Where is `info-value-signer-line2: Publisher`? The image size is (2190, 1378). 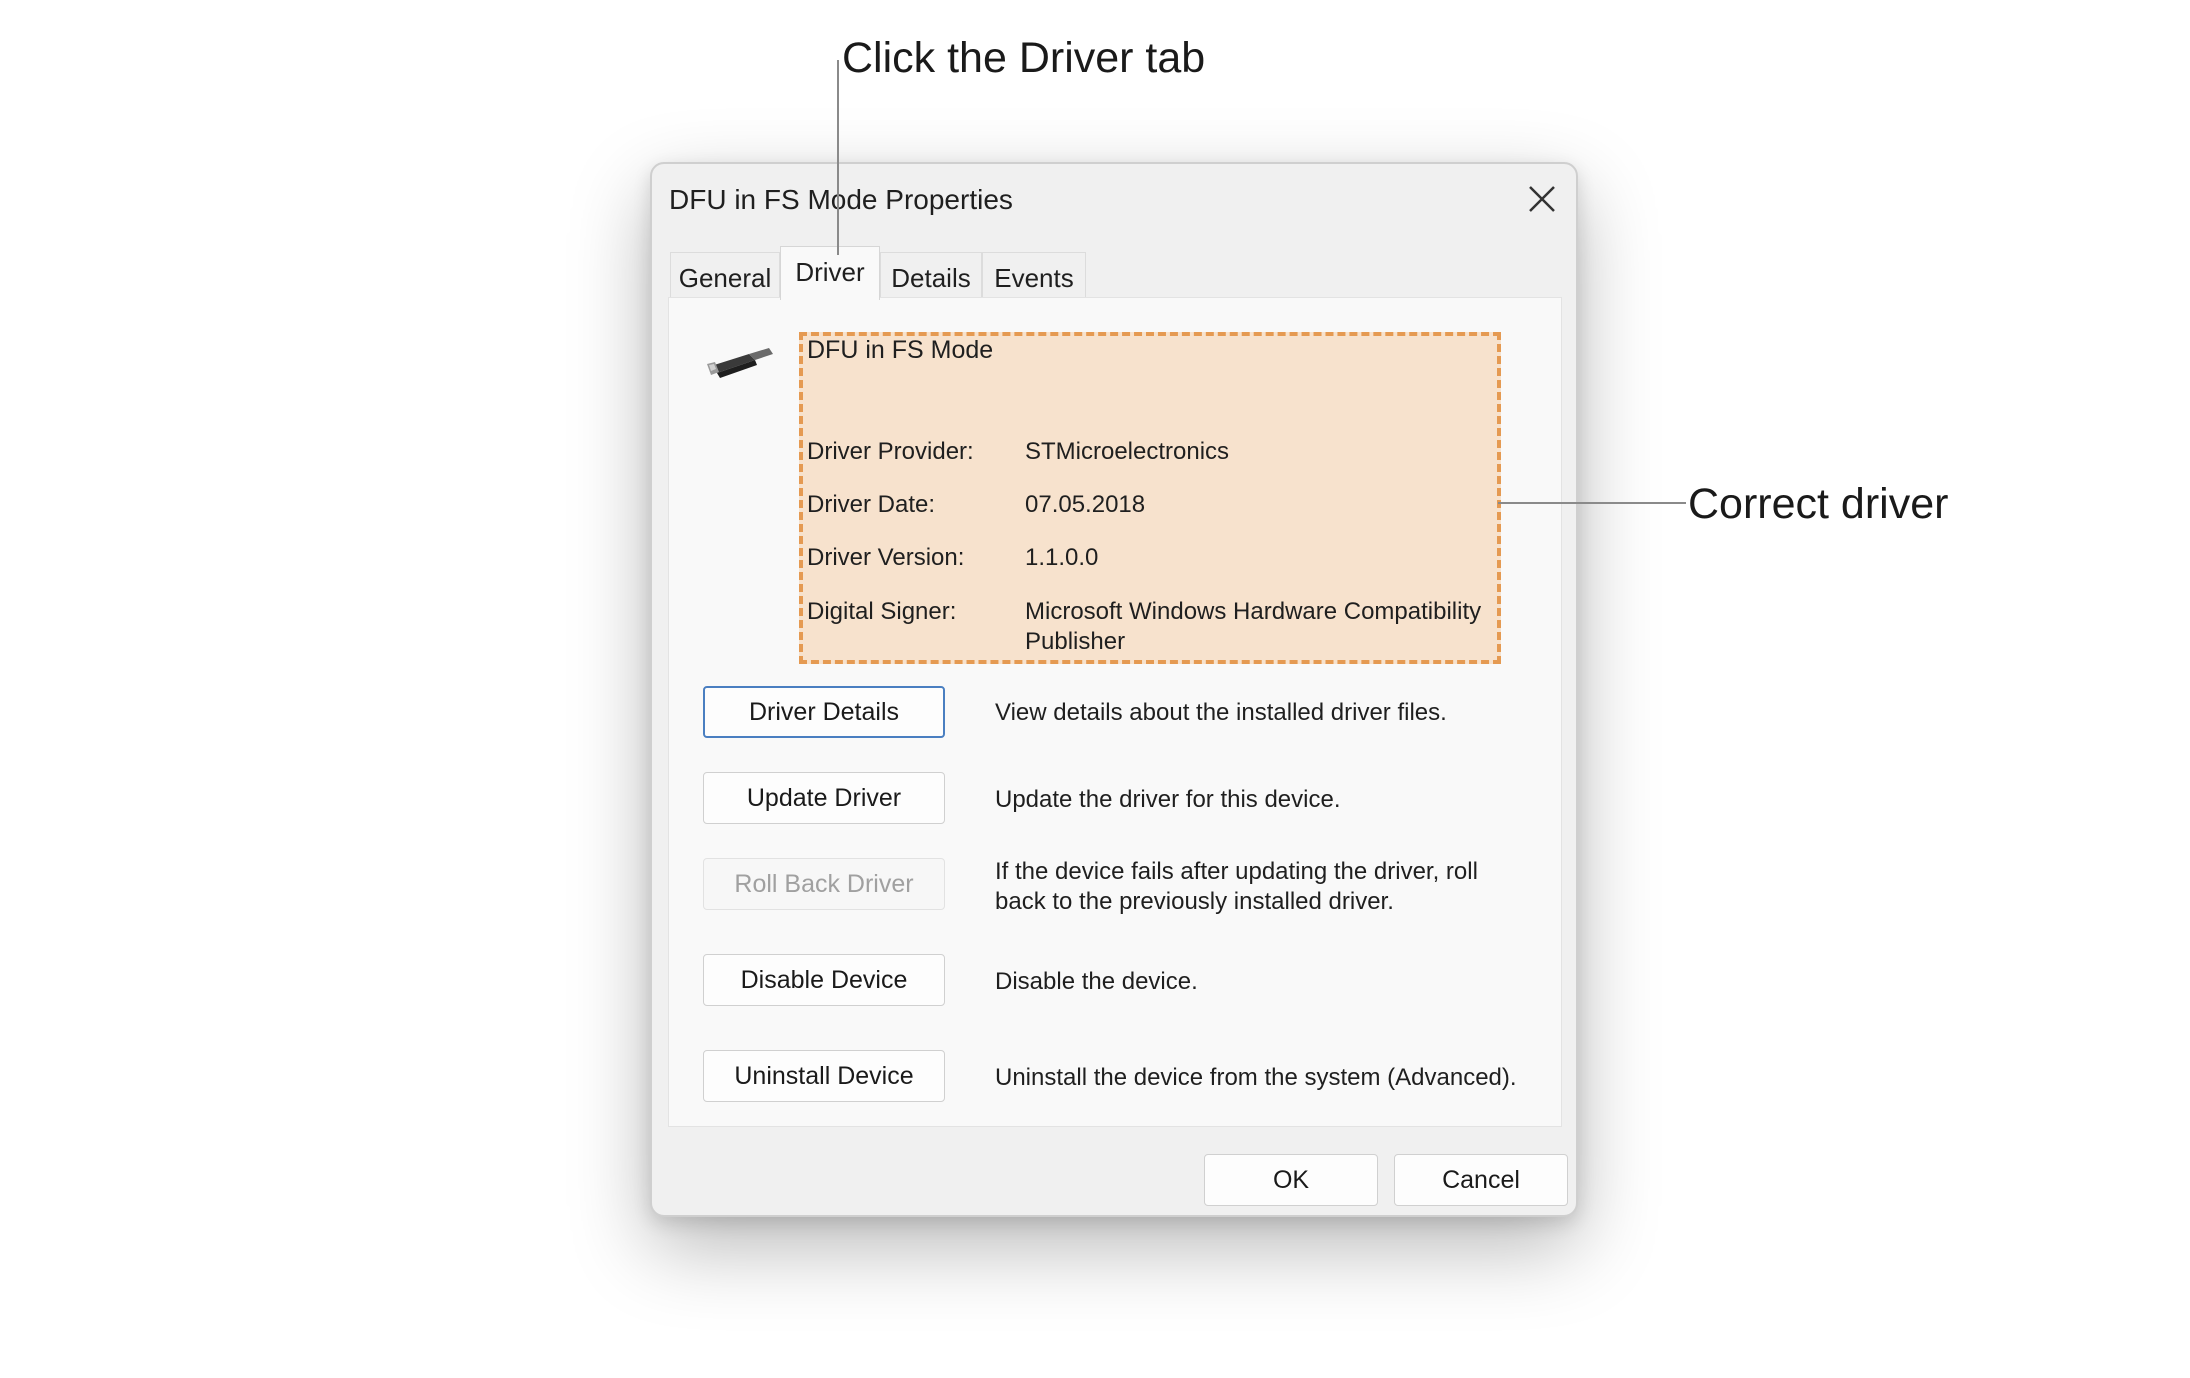 info-value-signer-line2: Publisher is located at coordinates (1075, 641).